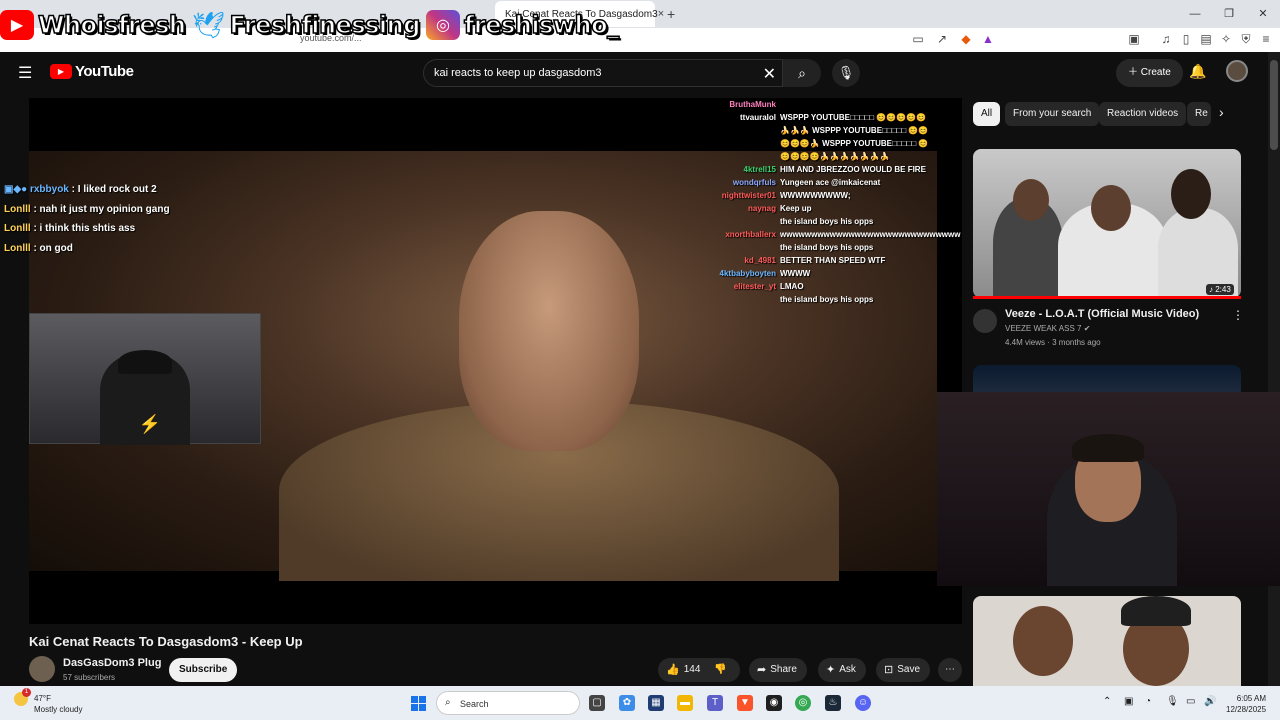  I want to click on wifi-icon: ◔, so click(1148, 701).